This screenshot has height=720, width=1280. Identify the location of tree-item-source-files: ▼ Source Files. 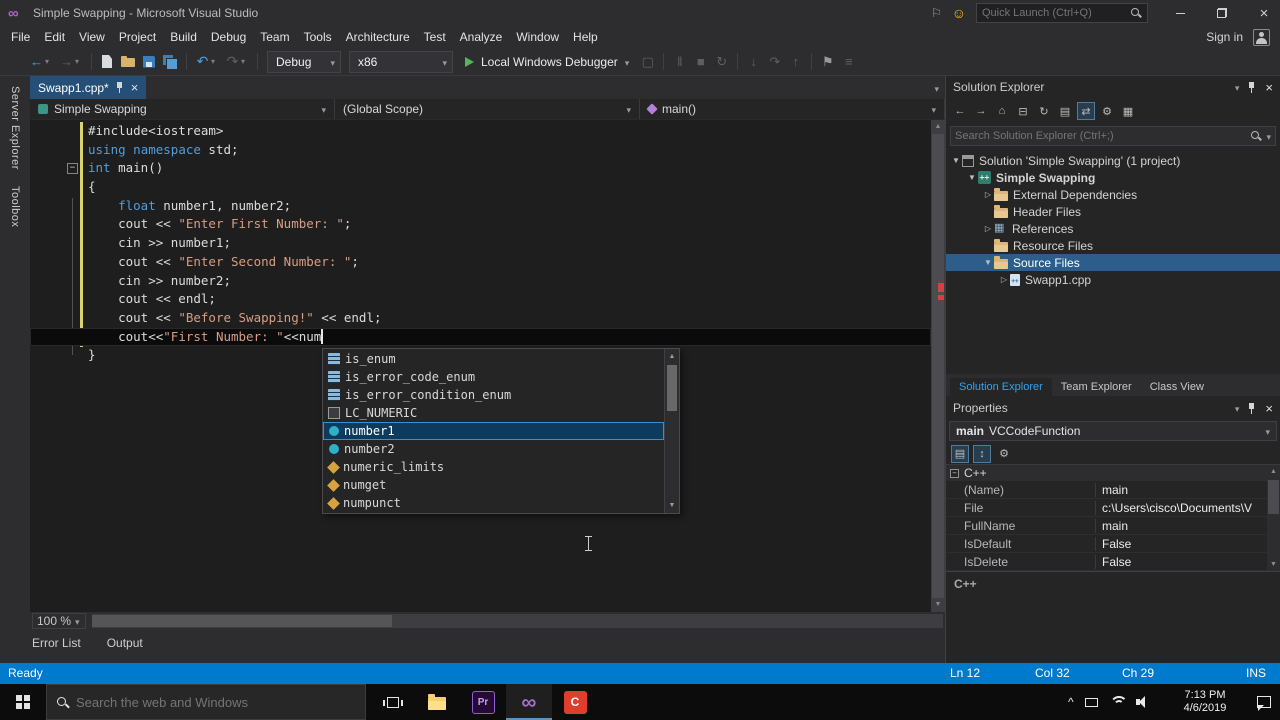
(1113, 262).